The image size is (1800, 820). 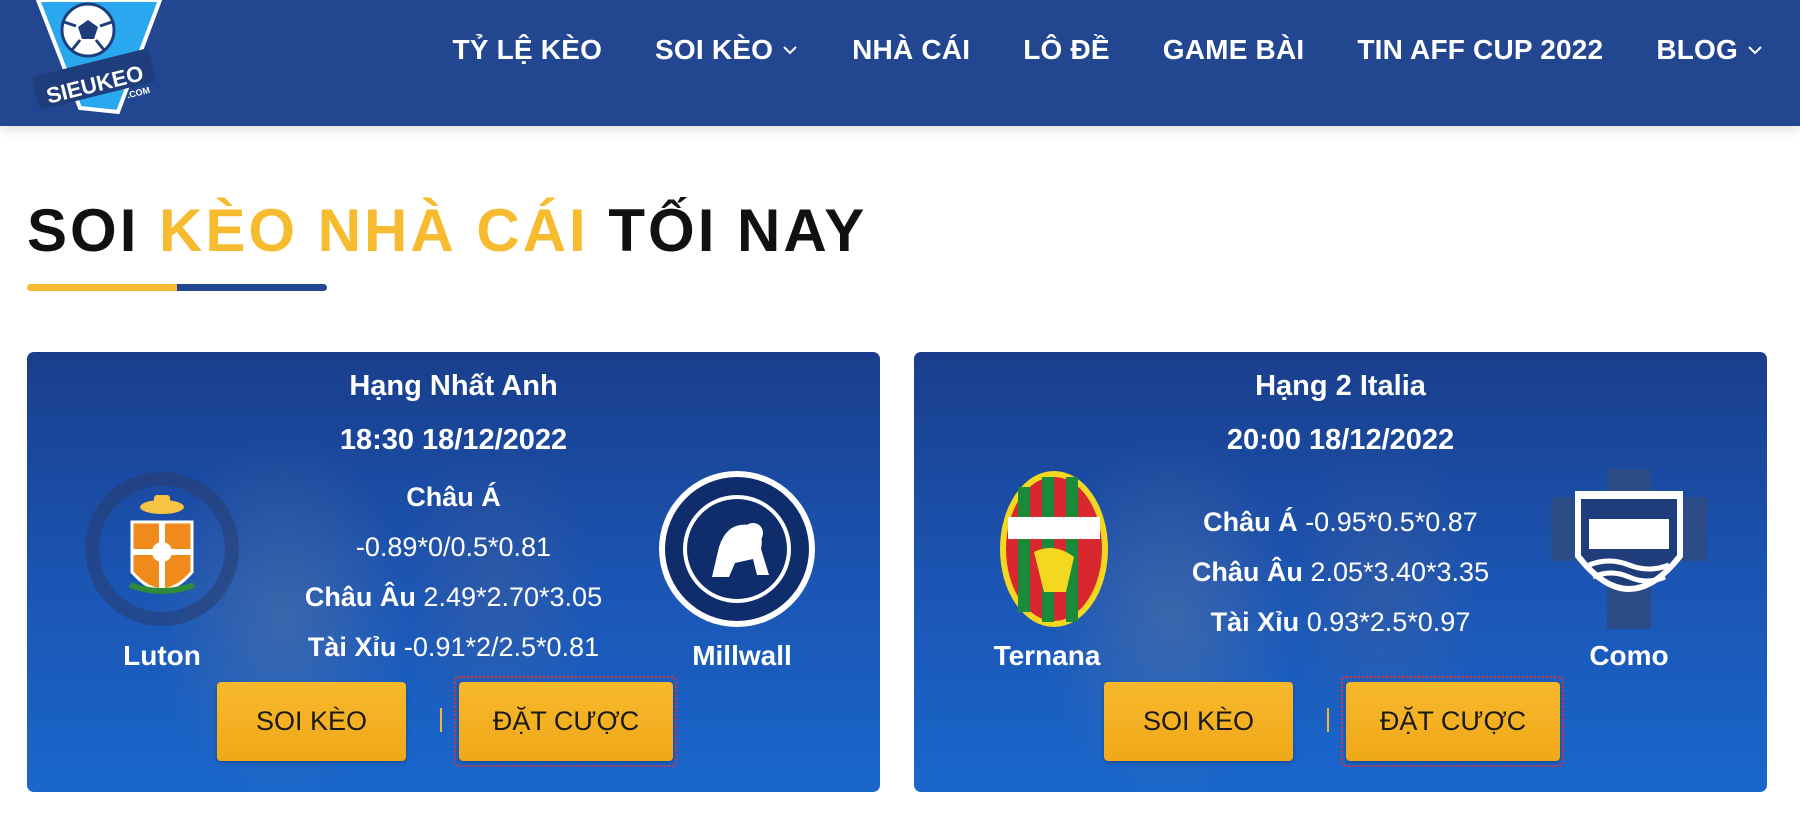 I want to click on nav-label: BLOG, so click(x=1697, y=49).